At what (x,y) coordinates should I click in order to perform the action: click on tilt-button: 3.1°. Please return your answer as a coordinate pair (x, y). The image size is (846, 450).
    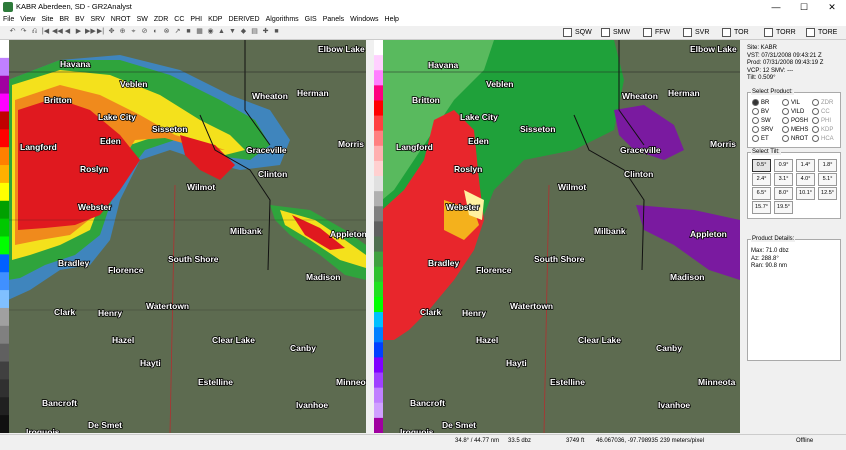
    Looking at the image, I should click on (783, 179).